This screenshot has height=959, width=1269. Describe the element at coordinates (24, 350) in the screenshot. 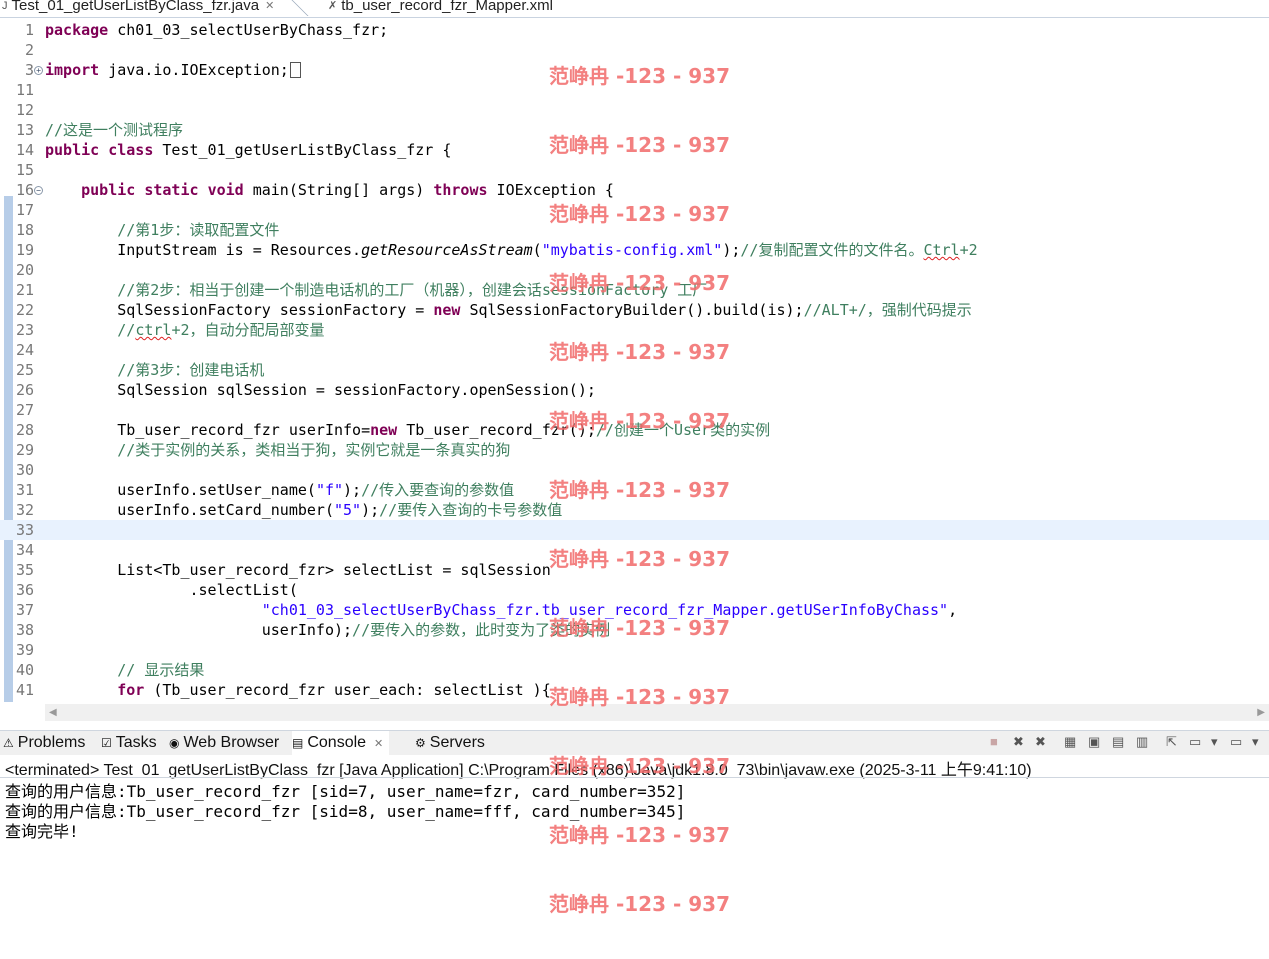

I see `line-number: 24` at that location.